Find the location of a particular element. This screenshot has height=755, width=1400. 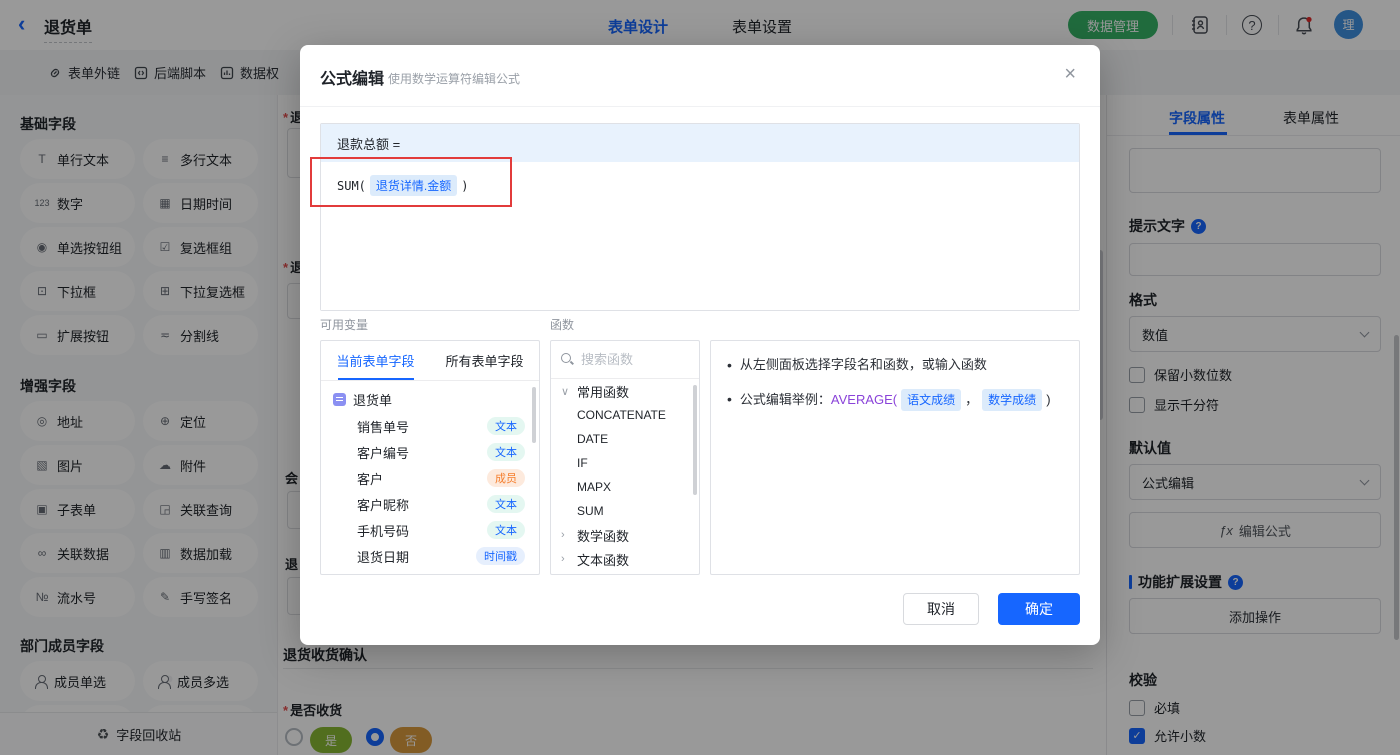

example-chip: 数学成绩 is located at coordinates (1012, 400).